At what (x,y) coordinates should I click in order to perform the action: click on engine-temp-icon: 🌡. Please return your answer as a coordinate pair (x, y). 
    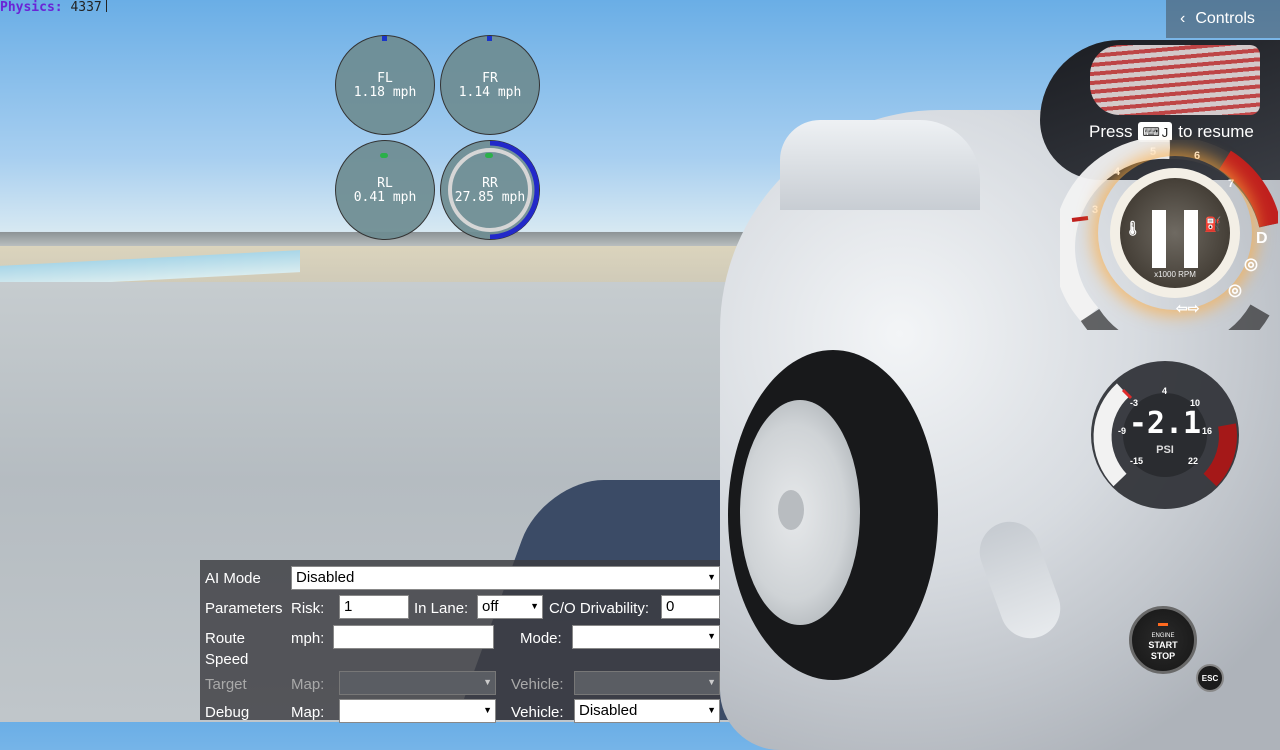
    Looking at the image, I should click on (1133, 228).